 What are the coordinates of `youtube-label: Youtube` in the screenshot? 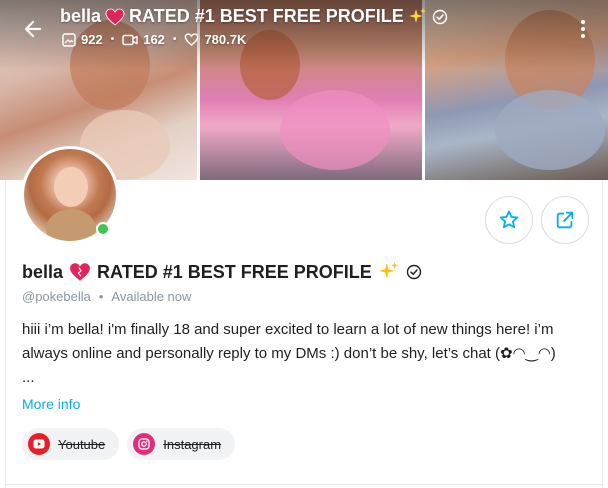 It's located at (82, 444).